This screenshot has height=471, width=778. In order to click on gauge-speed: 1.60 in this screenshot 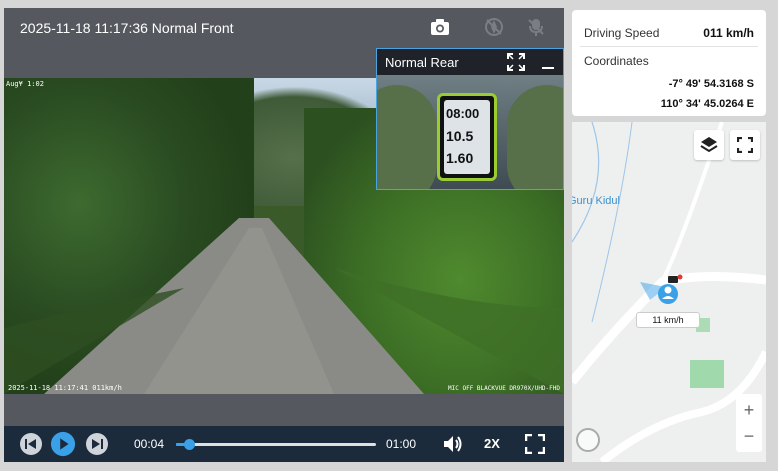, I will do `click(460, 158)`.